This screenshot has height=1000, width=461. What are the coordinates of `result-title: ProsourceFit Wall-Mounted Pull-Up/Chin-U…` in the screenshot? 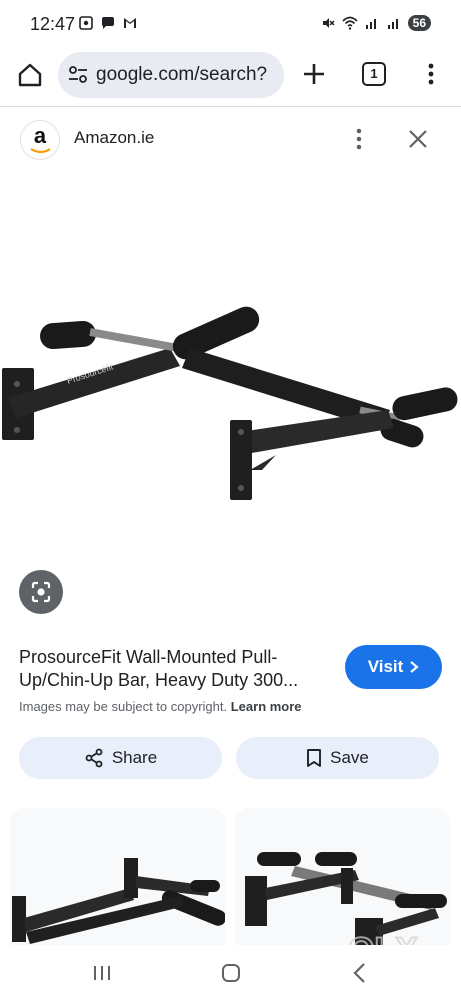 It's located at (177, 669).